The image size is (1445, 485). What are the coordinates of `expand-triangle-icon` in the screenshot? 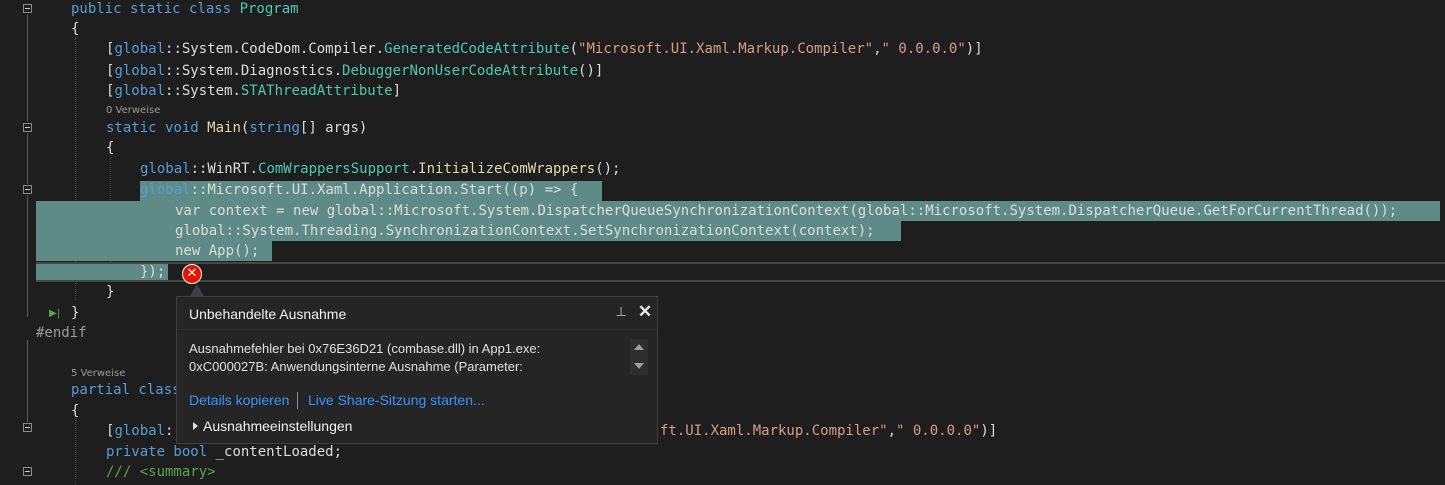 It's located at (195, 426).